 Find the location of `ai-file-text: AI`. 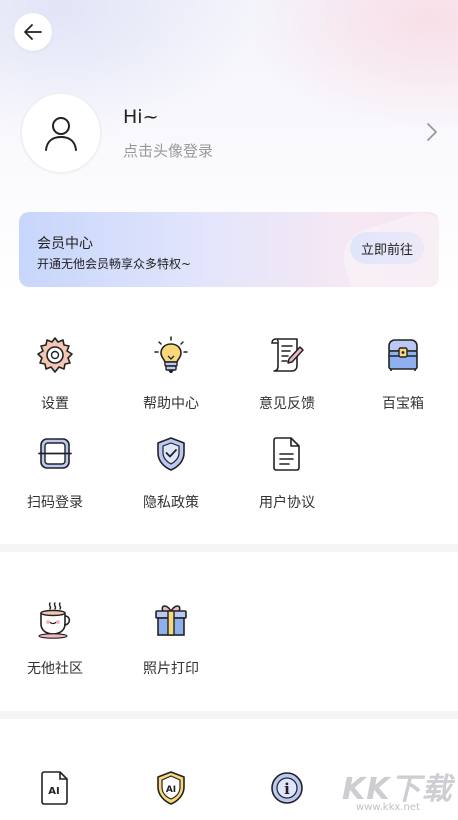

ai-file-text: AI is located at coordinates (53, 791).